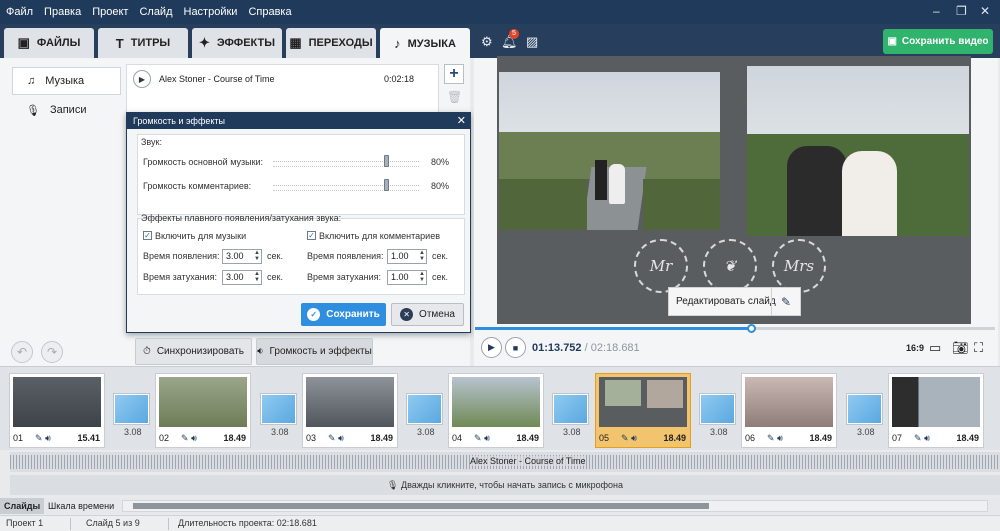 The height and width of the screenshot is (531, 1000). What do you see at coordinates (242, 277) in the screenshot?
I see `music-fade-input: 3.00 ▲ ▼` at bounding box center [242, 277].